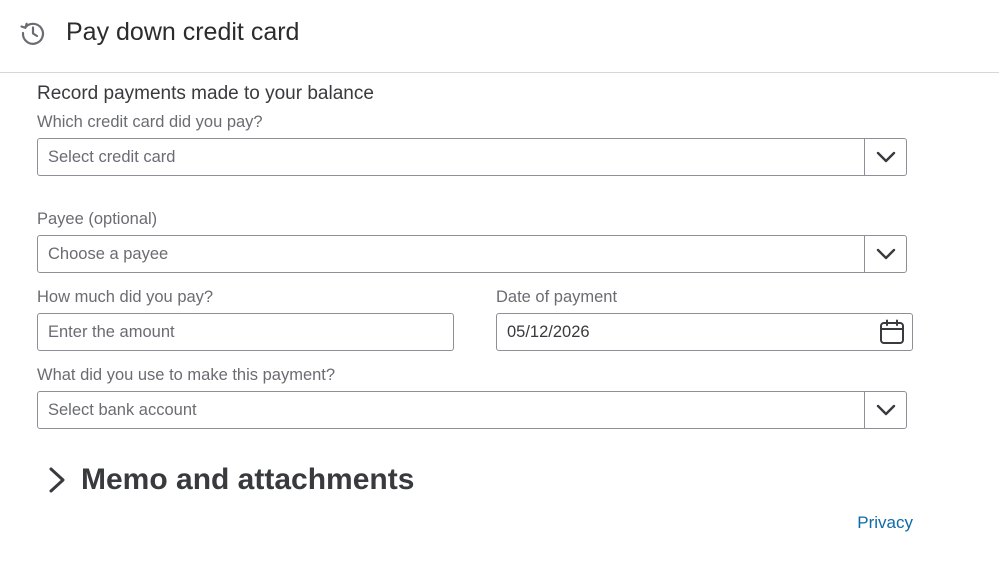  What do you see at coordinates (472, 254) in the screenshot?
I see `payee-select: Choose a payee` at bounding box center [472, 254].